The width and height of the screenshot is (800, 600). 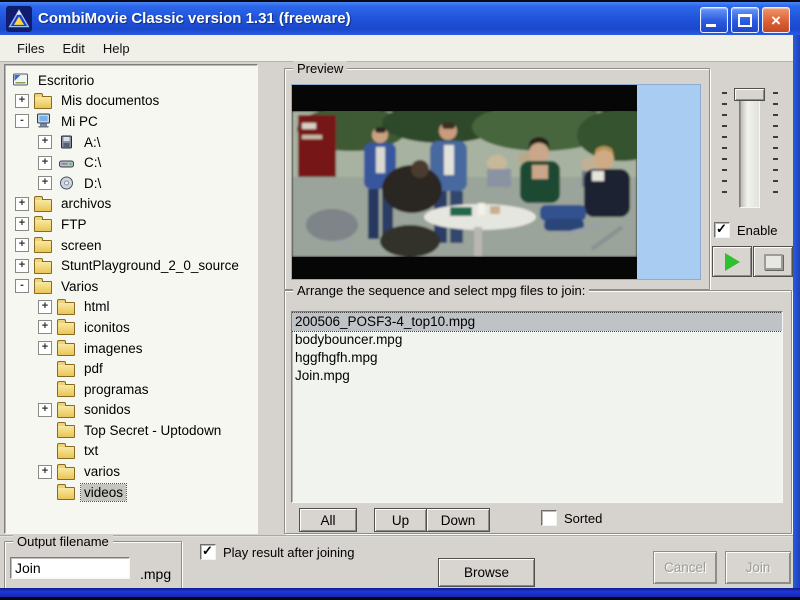 What do you see at coordinates (156, 574) in the screenshot?
I see `extension-label: .mpg` at bounding box center [156, 574].